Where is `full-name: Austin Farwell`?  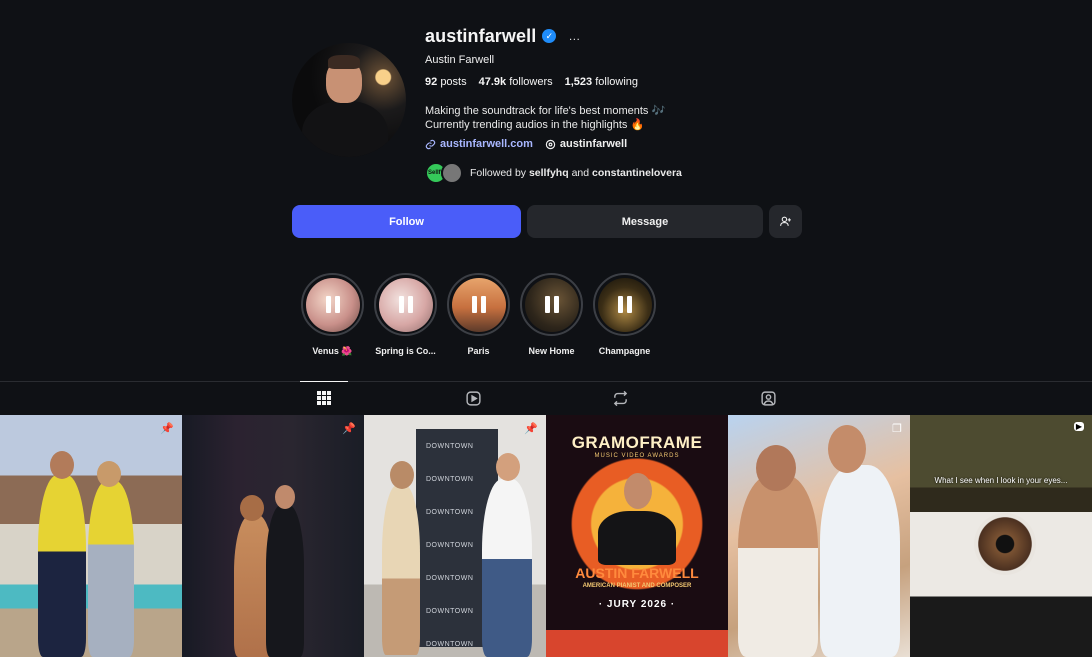
full-name: Austin Farwell is located at coordinates (460, 60).